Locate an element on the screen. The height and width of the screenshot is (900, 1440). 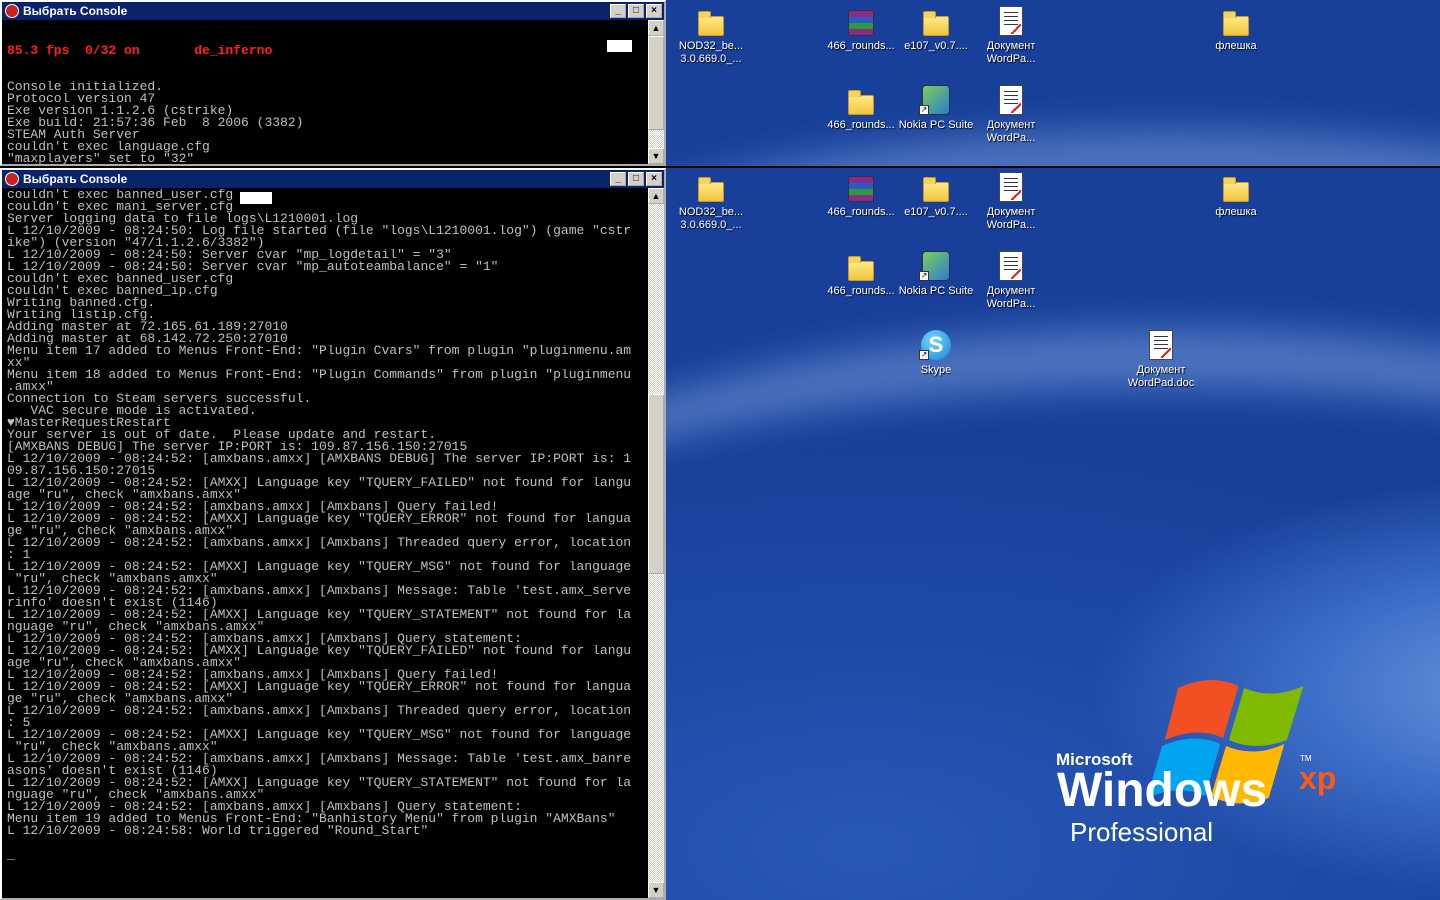
logo-xp: xp is located at coordinates (1317, 778).